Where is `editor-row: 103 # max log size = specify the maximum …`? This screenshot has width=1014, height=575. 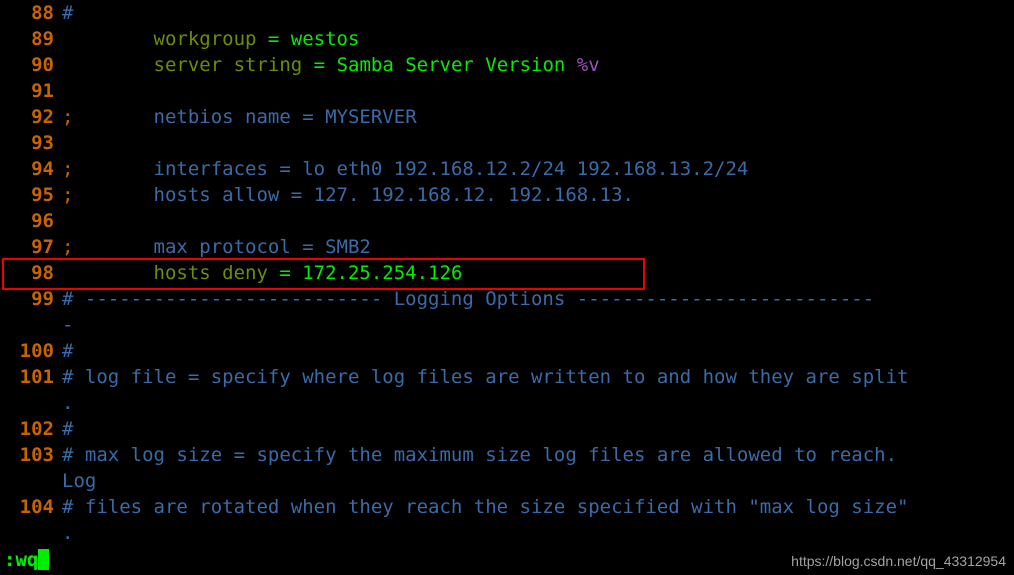 editor-row: 103 # max log size = specify the maximum … is located at coordinates (507, 455).